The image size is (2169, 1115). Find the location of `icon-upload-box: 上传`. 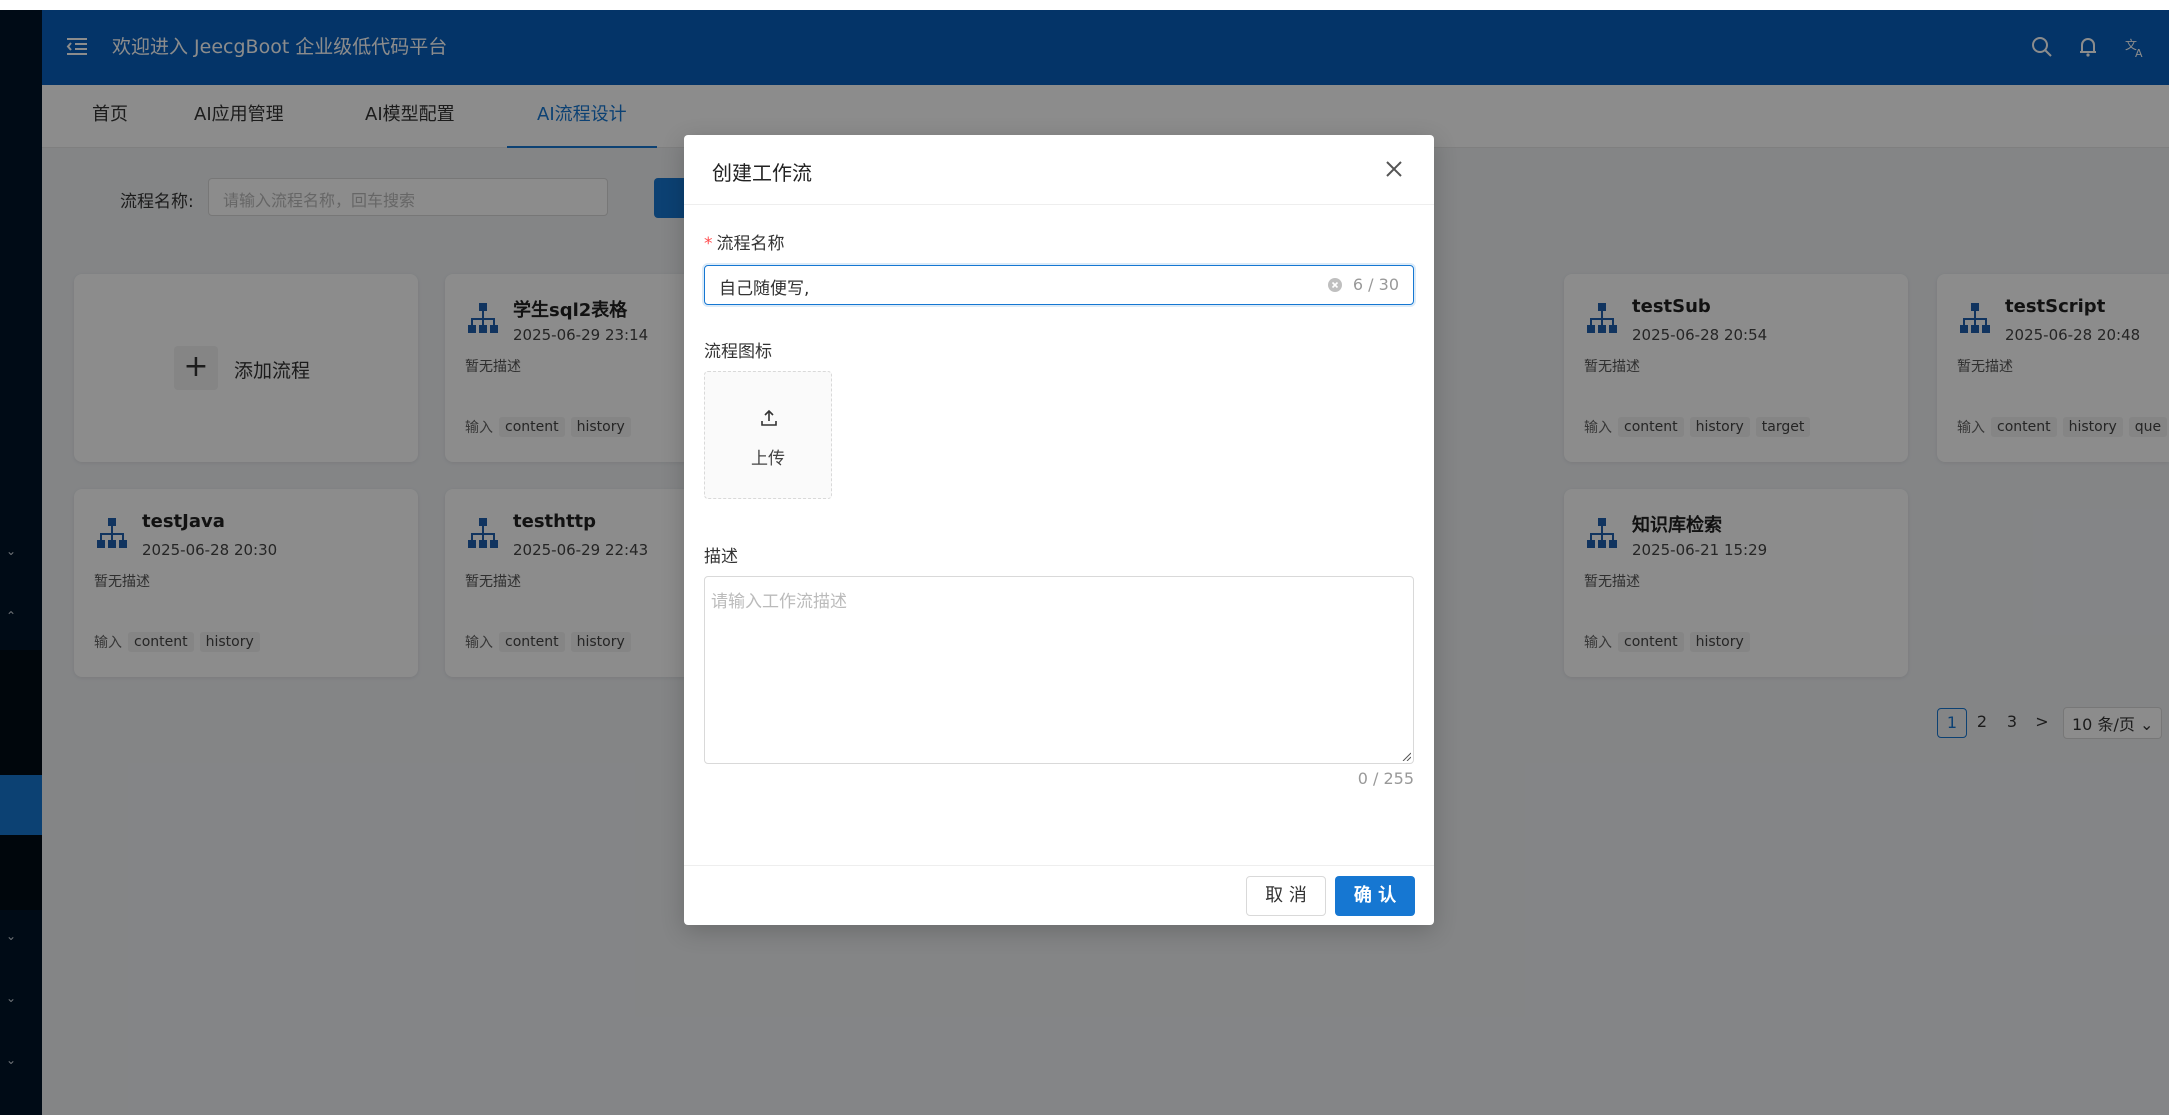

icon-upload-box: 上传 is located at coordinates (768, 435).